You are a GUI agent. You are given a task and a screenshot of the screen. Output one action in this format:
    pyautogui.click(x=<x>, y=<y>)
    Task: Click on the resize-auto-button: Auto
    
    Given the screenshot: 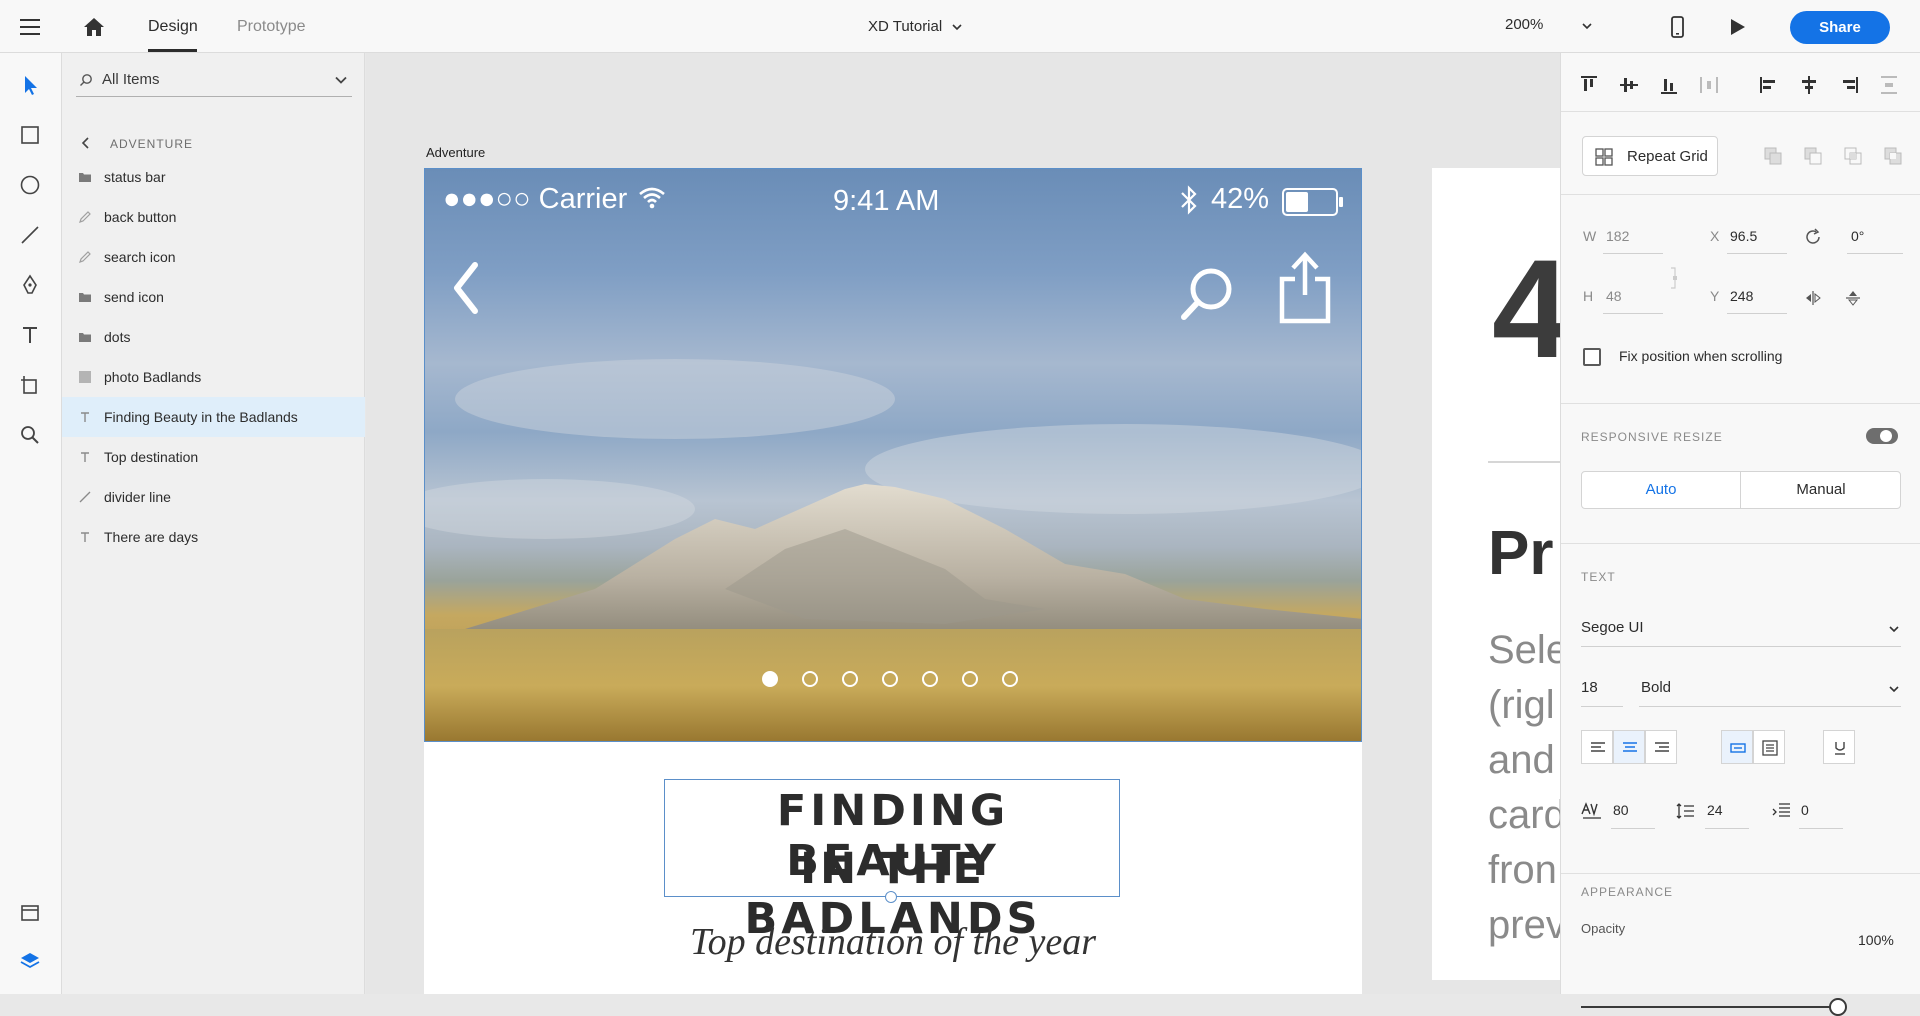 What is the action you would take?
    pyautogui.click(x=1661, y=490)
    